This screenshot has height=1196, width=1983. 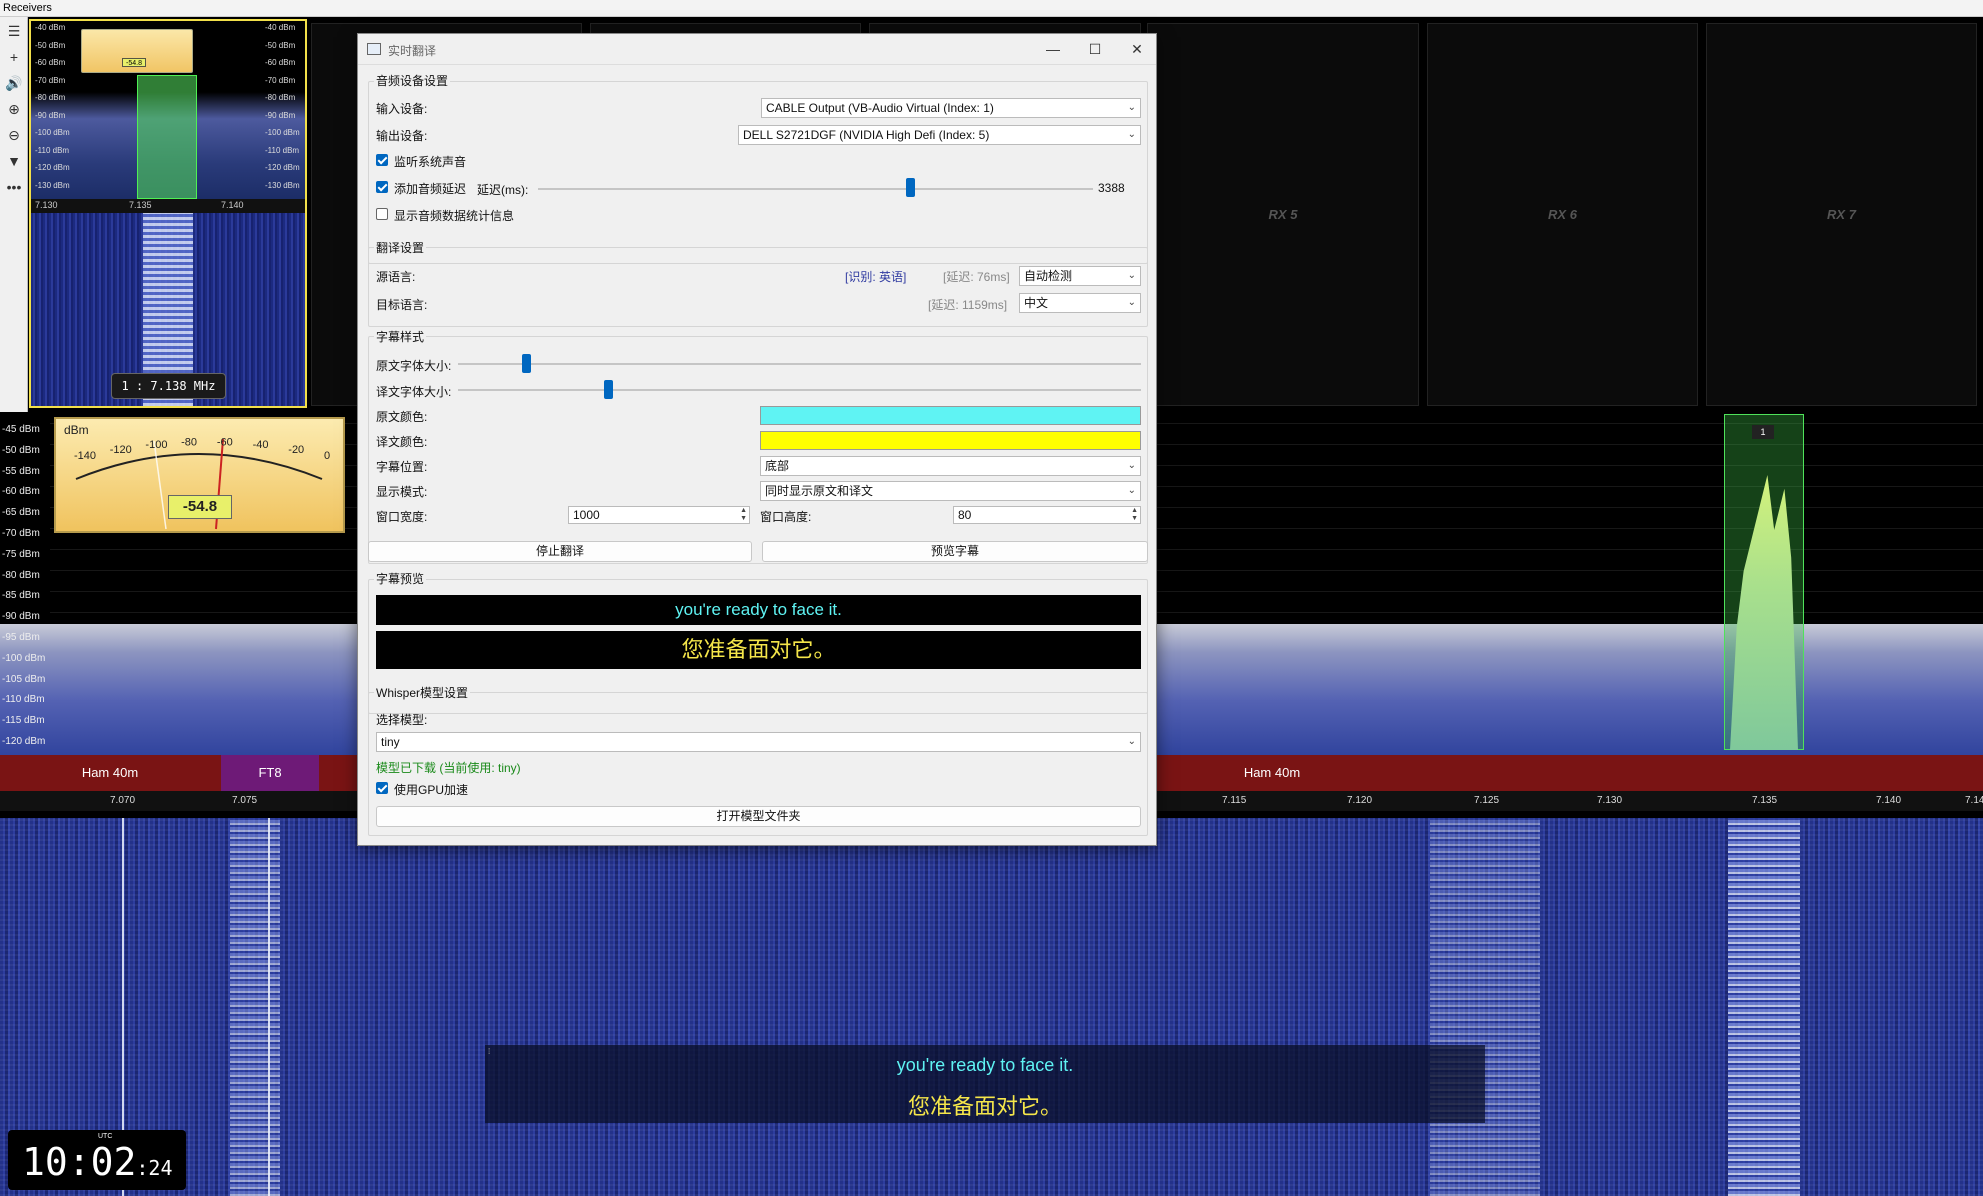 What do you see at coordinates (1841, 214) in the screenshot?
I see `rx-slot-7: RX 7` at bounding box center [1841, 214].